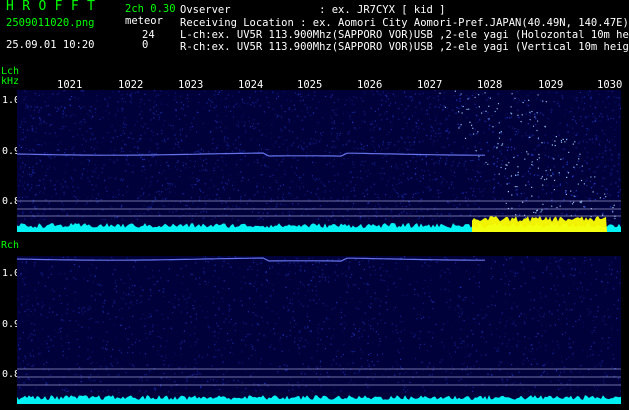 The width and height of the screenshot is (629, 410). What do you see at coordinates (150, 9) in the screenshot?
I see `version-label: 2ch 0.30` at bounding box center [150, 9].